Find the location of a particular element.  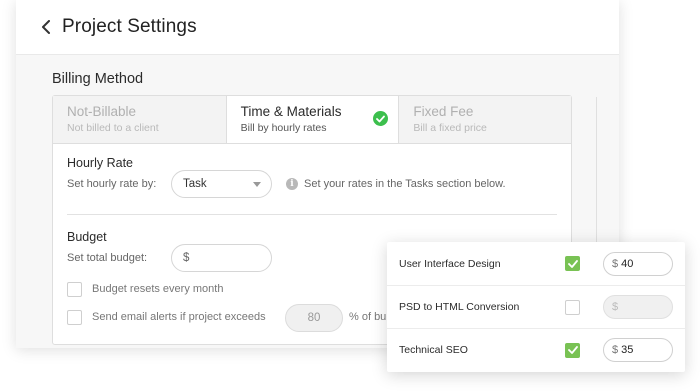

task-rate-value: 40 is located at coordinates (627, 263).